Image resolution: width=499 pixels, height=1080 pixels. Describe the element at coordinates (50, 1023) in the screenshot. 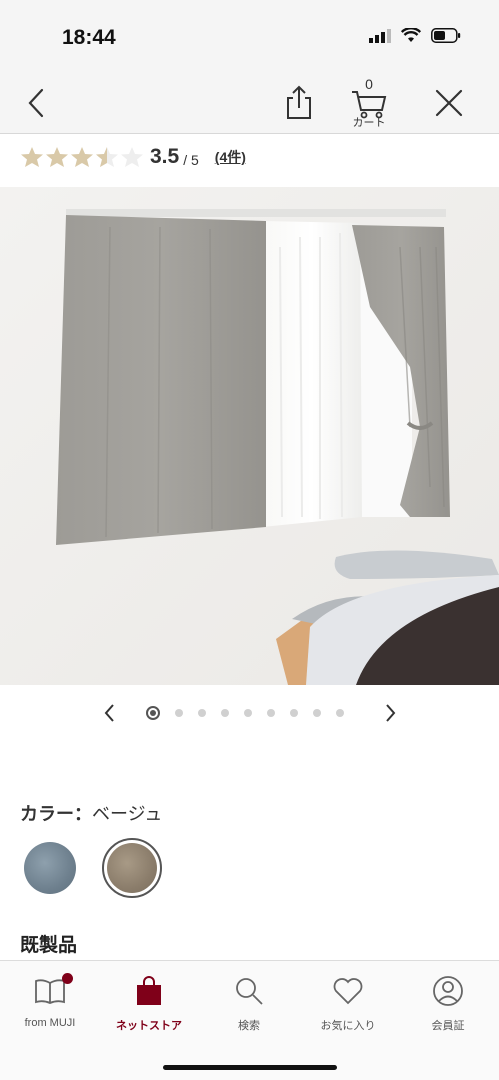

I see `tab-label: from MUJI` at that location.